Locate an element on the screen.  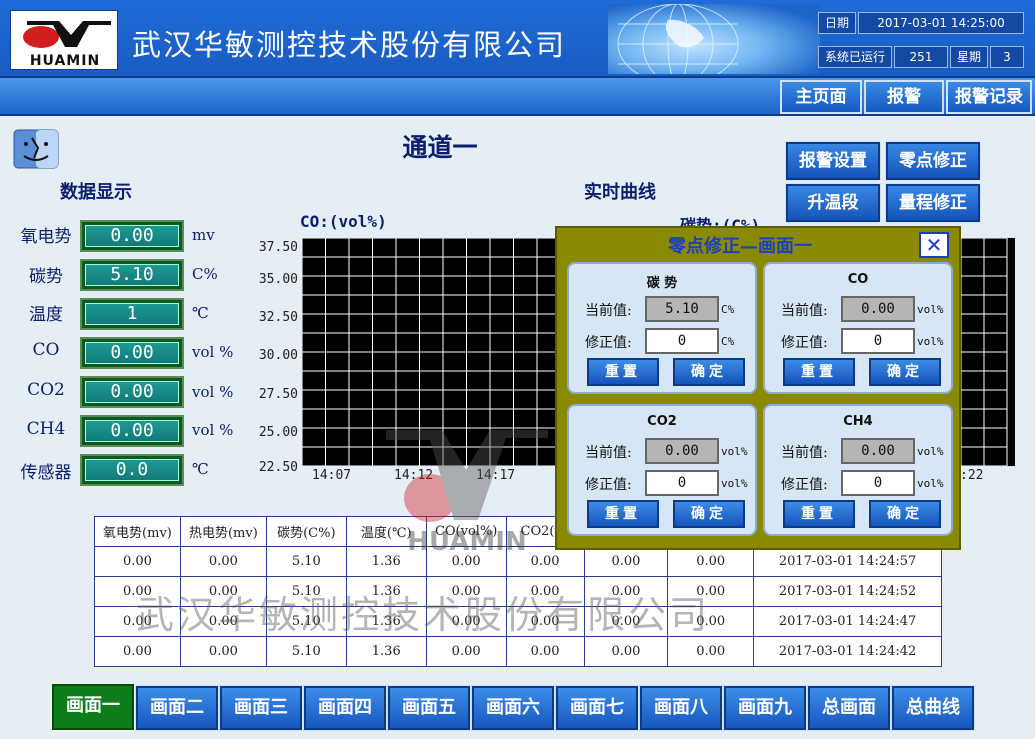
y-tick: 30.00 is located at coordinates (278, 355).